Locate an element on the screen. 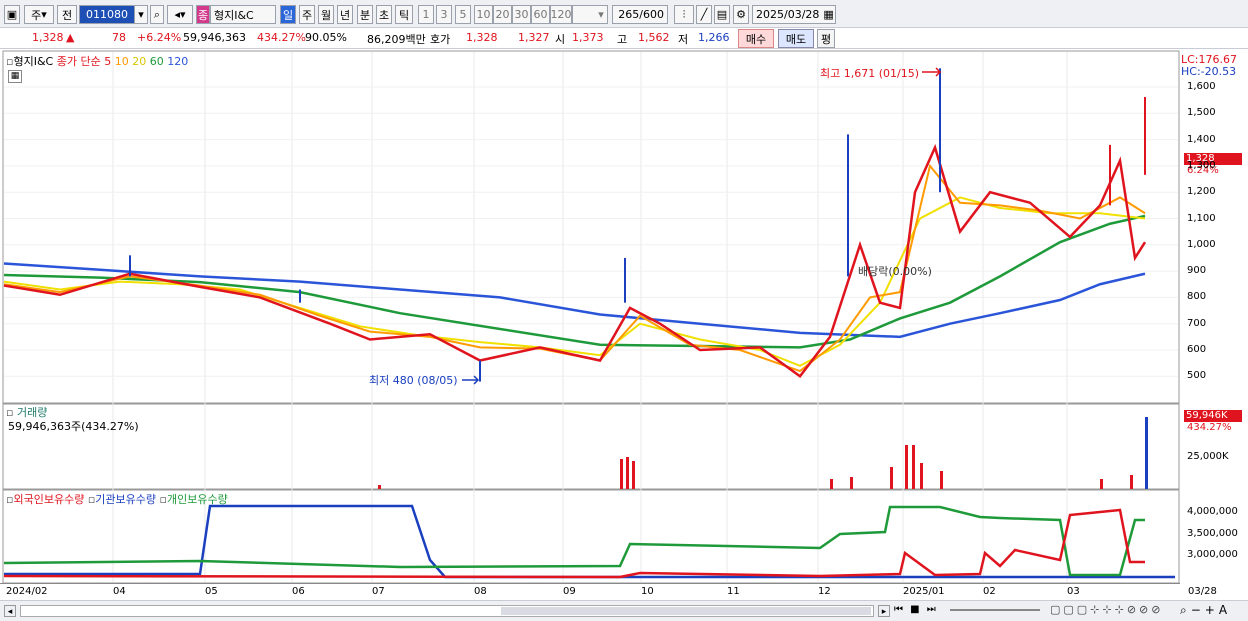 The image size is (1248, 621). price-ytick: 600 is located at coordinates (1197, 349).